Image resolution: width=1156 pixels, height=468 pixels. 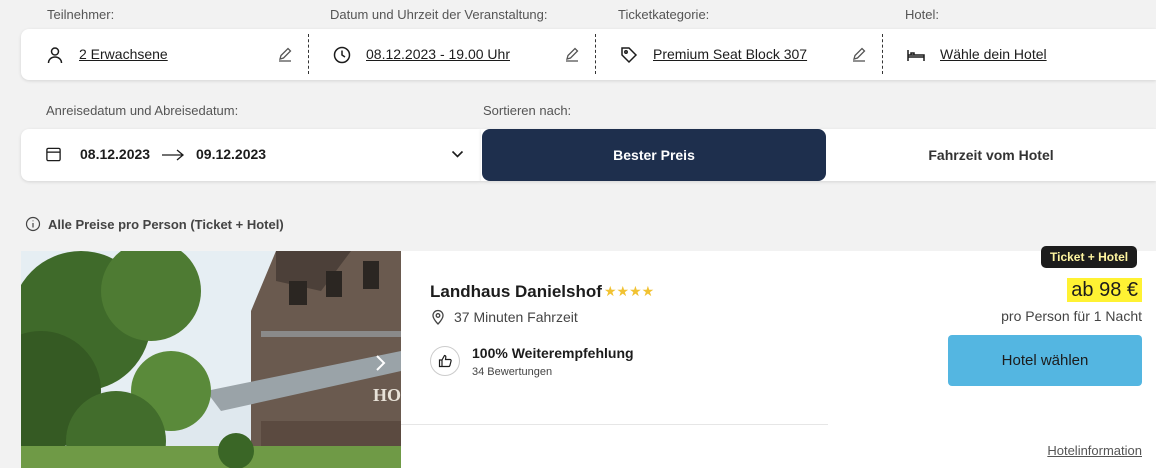 I want to click on person-icon, so click(x=55, y=55).